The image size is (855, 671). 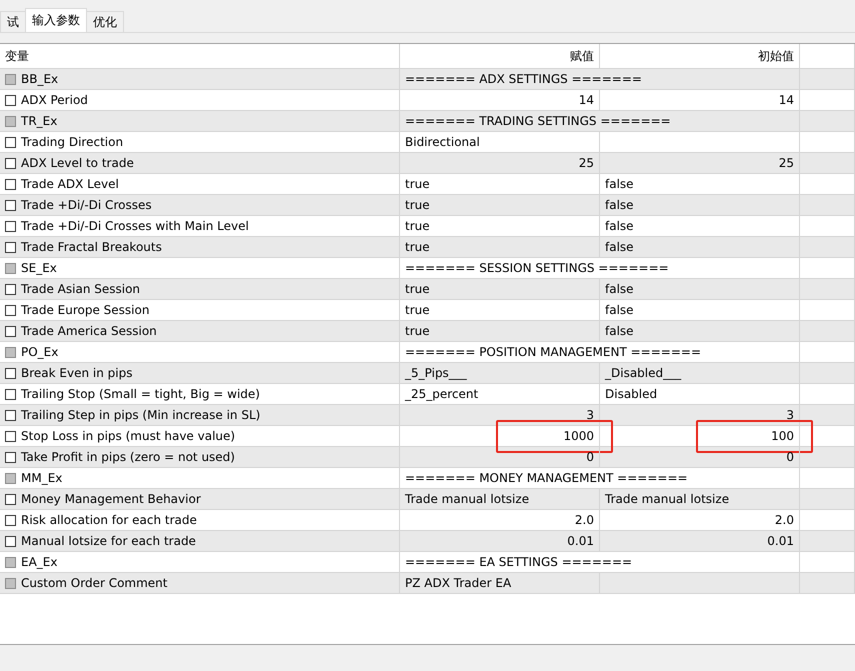 What do you see at coordinates (442, 142) in the screenshot?
I see `parameter-value: Bidirectional` at bounding box center [442, 142].